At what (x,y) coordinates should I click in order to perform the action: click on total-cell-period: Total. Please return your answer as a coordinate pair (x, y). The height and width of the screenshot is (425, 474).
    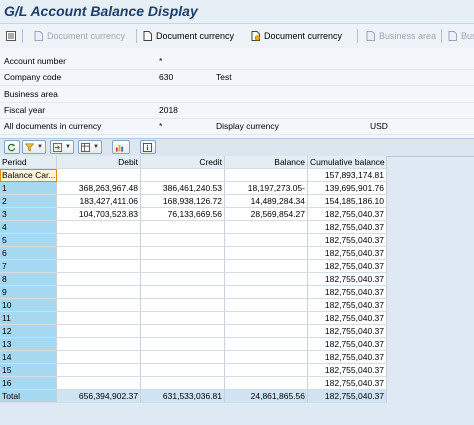
    Looking at the image, I should click on (28, 396).